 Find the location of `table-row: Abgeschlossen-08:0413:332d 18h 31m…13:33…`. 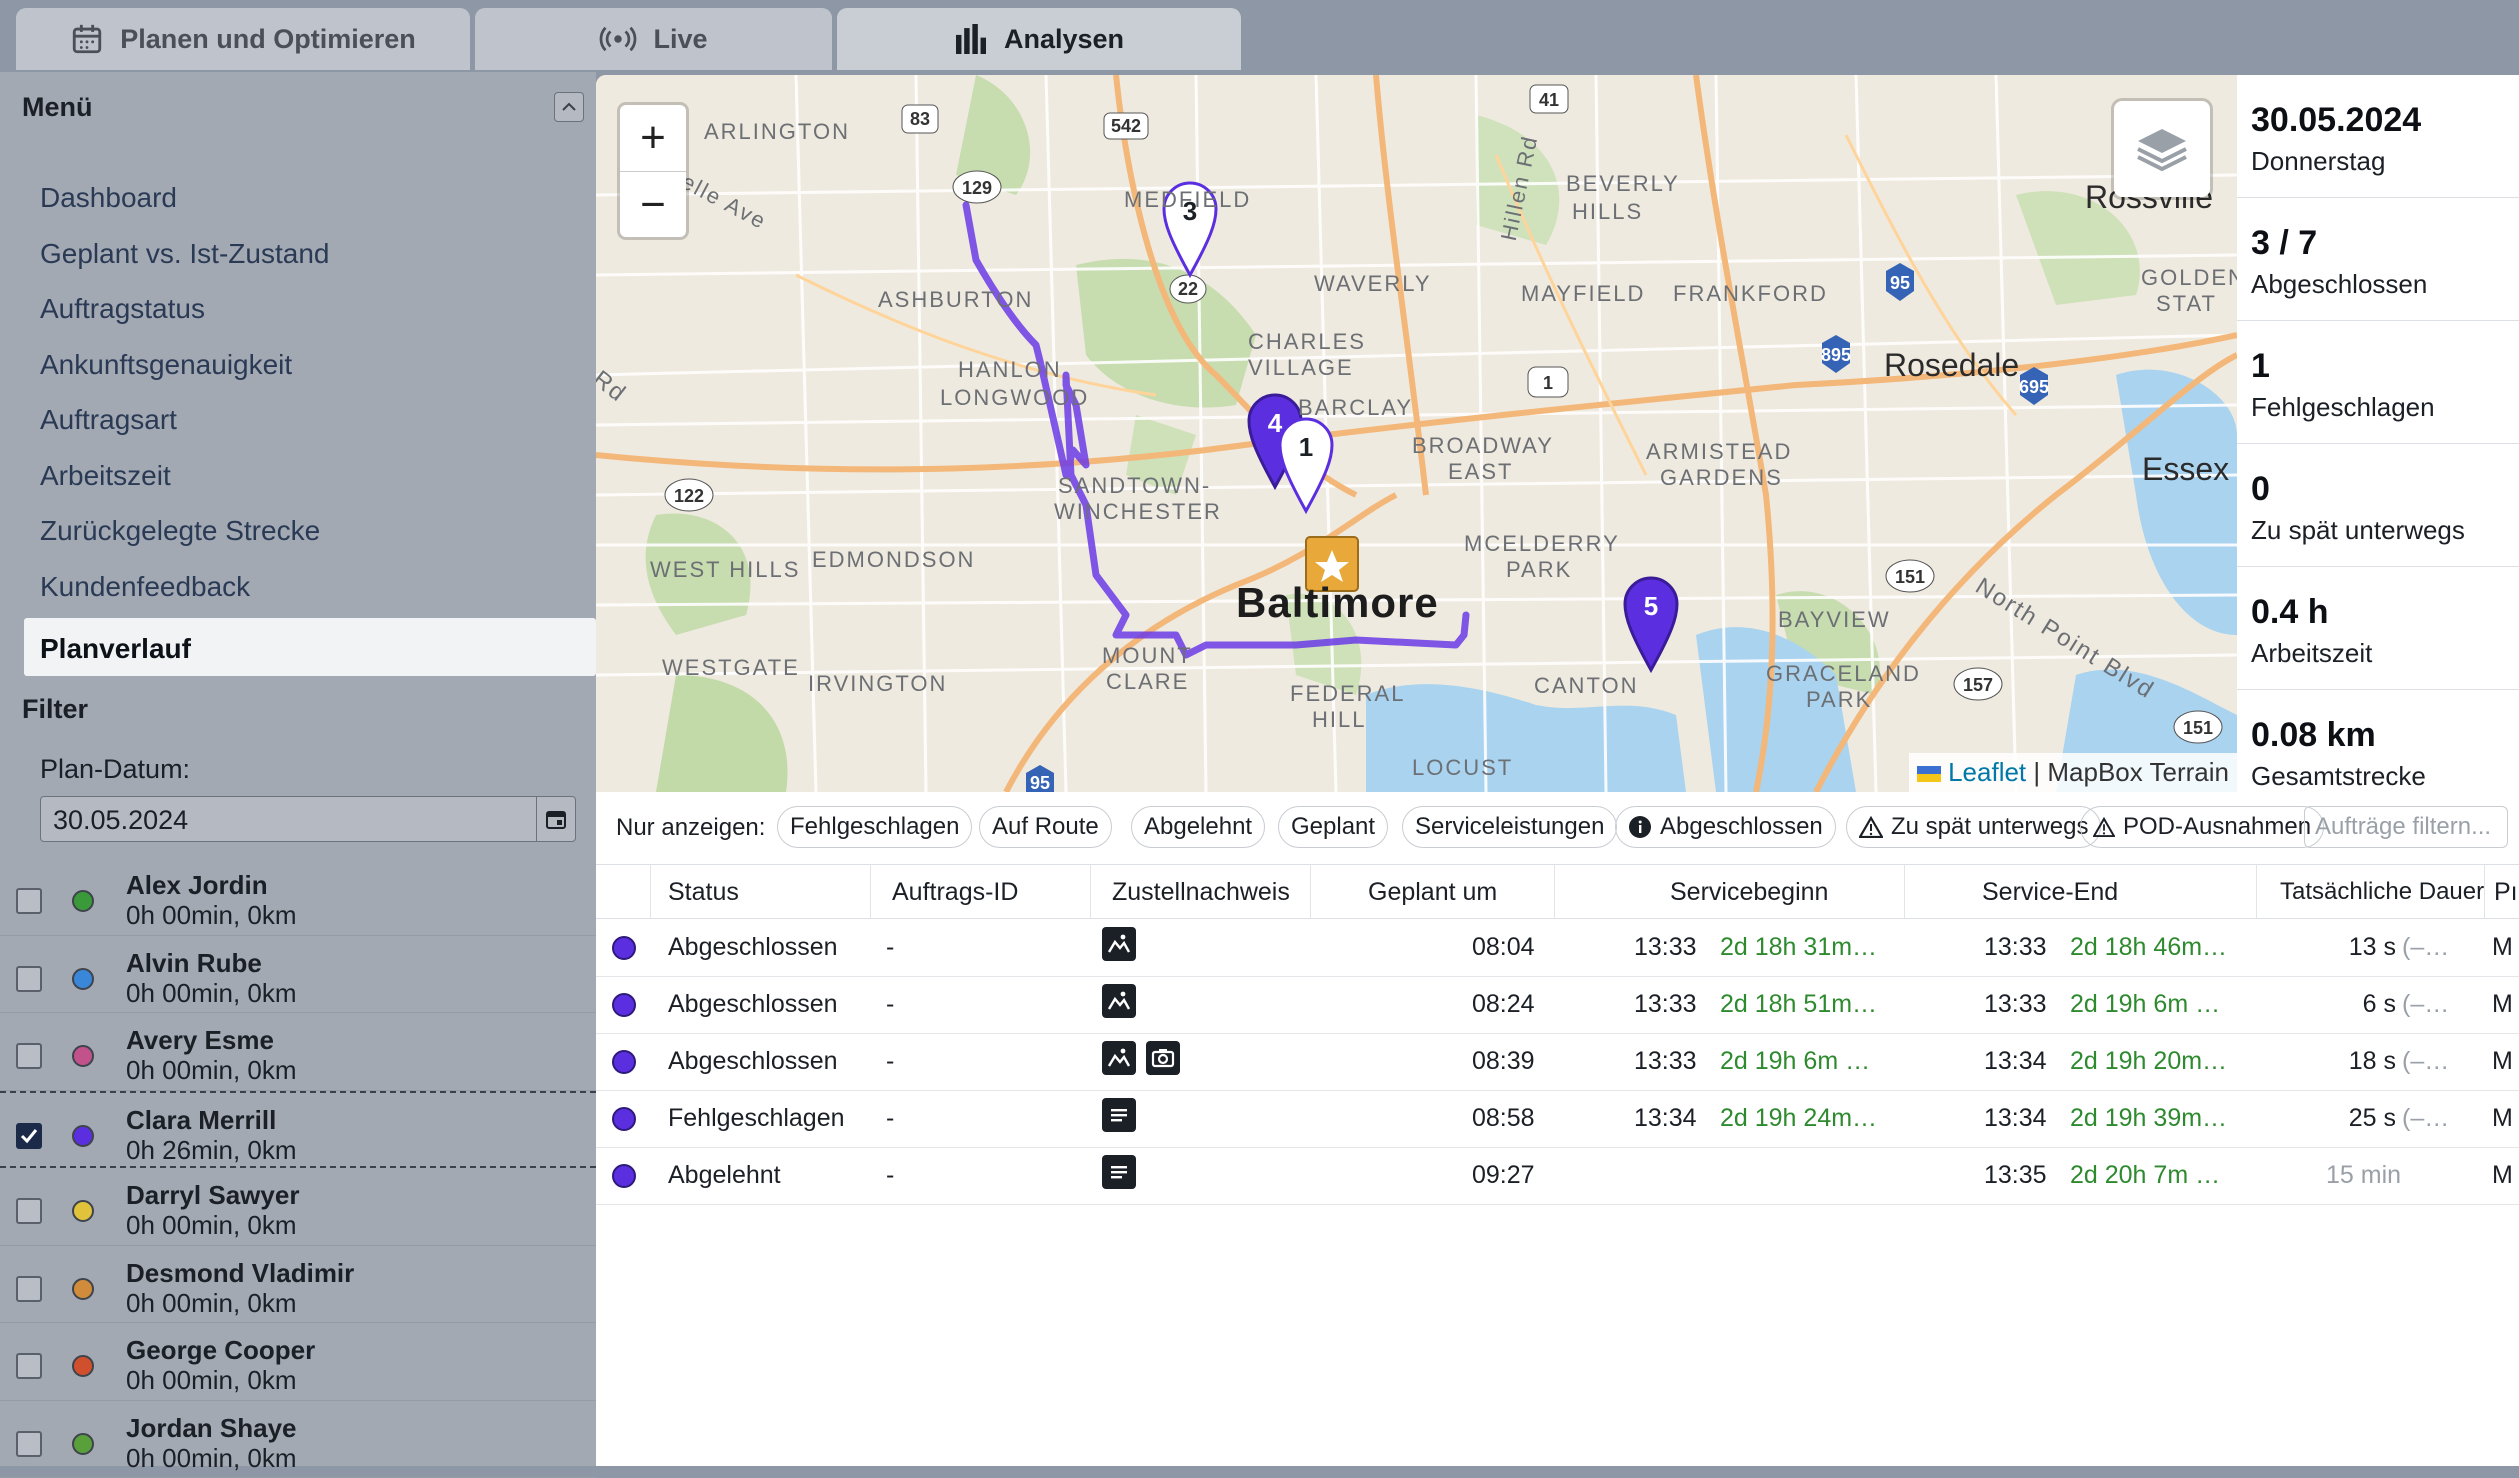

table-row: Abgeschlossen-08:0413:332d 18h 31m…13:33… is located at coordinates (1557, 948).